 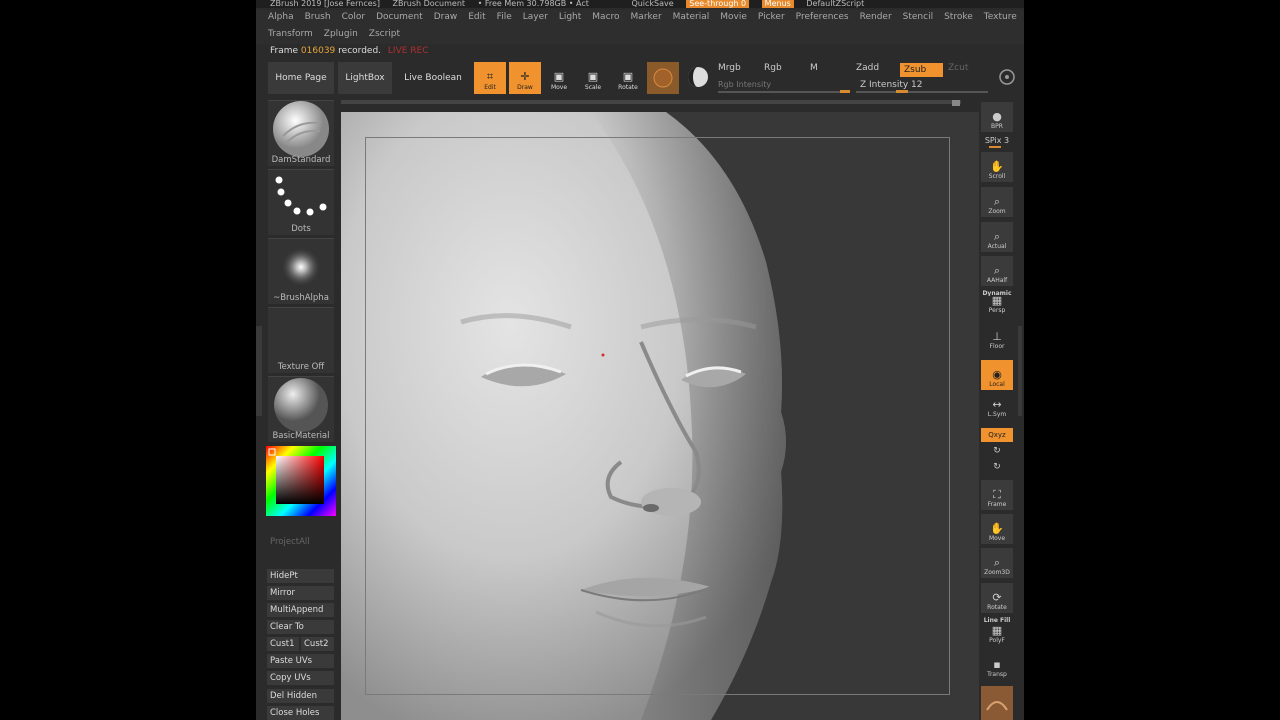 I want to click on menu-item: Zplugin, so click(x=341, y=34).